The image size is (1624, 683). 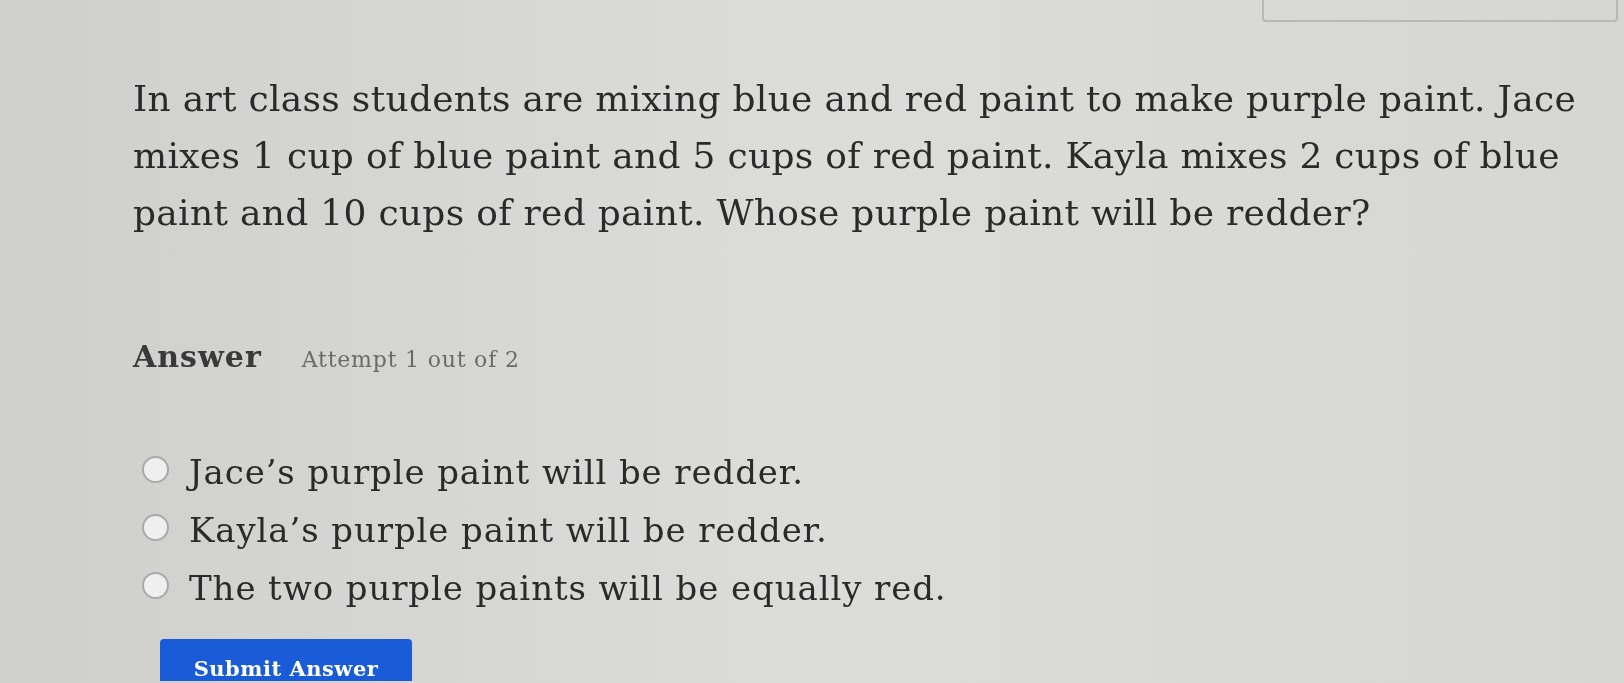 What do you see at coordinates (485, 530) in the screenshot?
I see `answer-option: Kayla’s purple paint will be redder.` at bounding box center [485, 530].